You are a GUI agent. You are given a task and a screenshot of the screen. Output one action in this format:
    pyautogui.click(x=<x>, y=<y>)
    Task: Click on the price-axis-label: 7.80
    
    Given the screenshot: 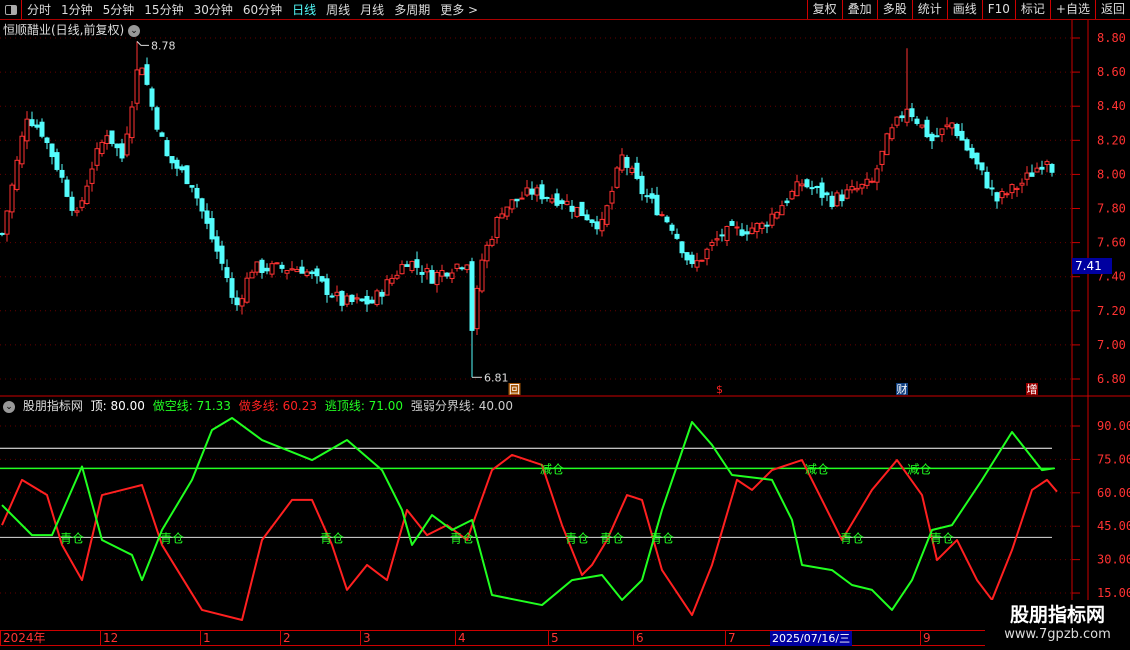 What is the action you would take?
    pyautogui.click(x=1111, y=209)
    